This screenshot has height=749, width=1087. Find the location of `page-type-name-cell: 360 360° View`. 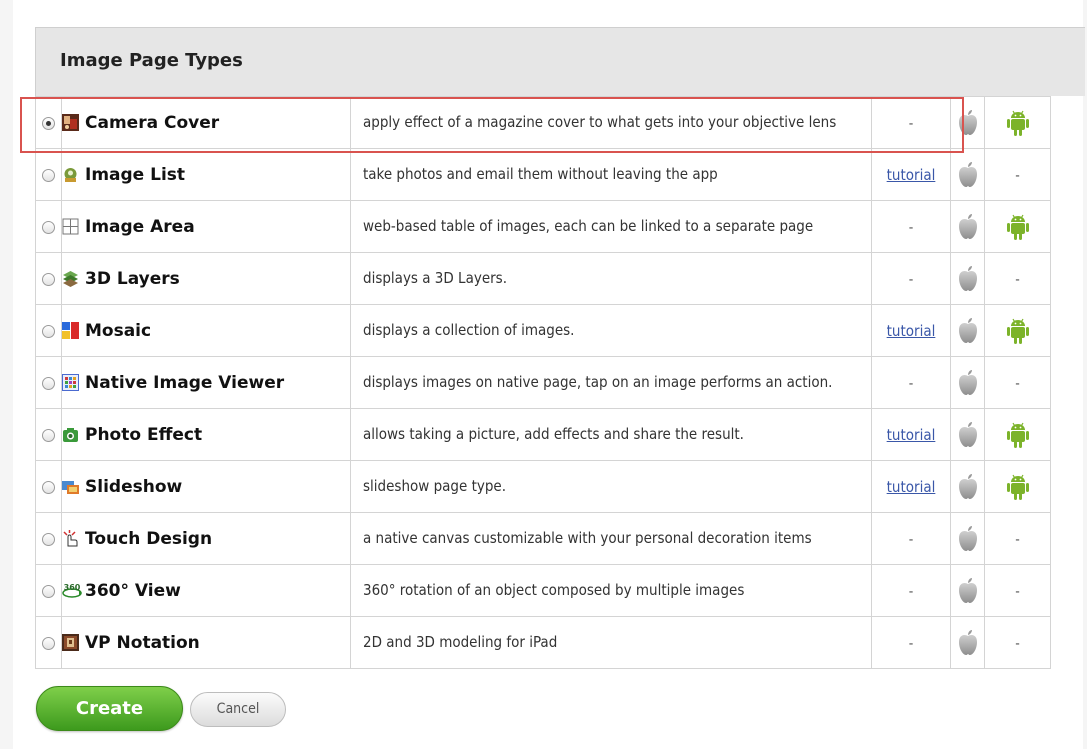

page-type-name-cell: 360 360° View is located at coordinates (206, 590).